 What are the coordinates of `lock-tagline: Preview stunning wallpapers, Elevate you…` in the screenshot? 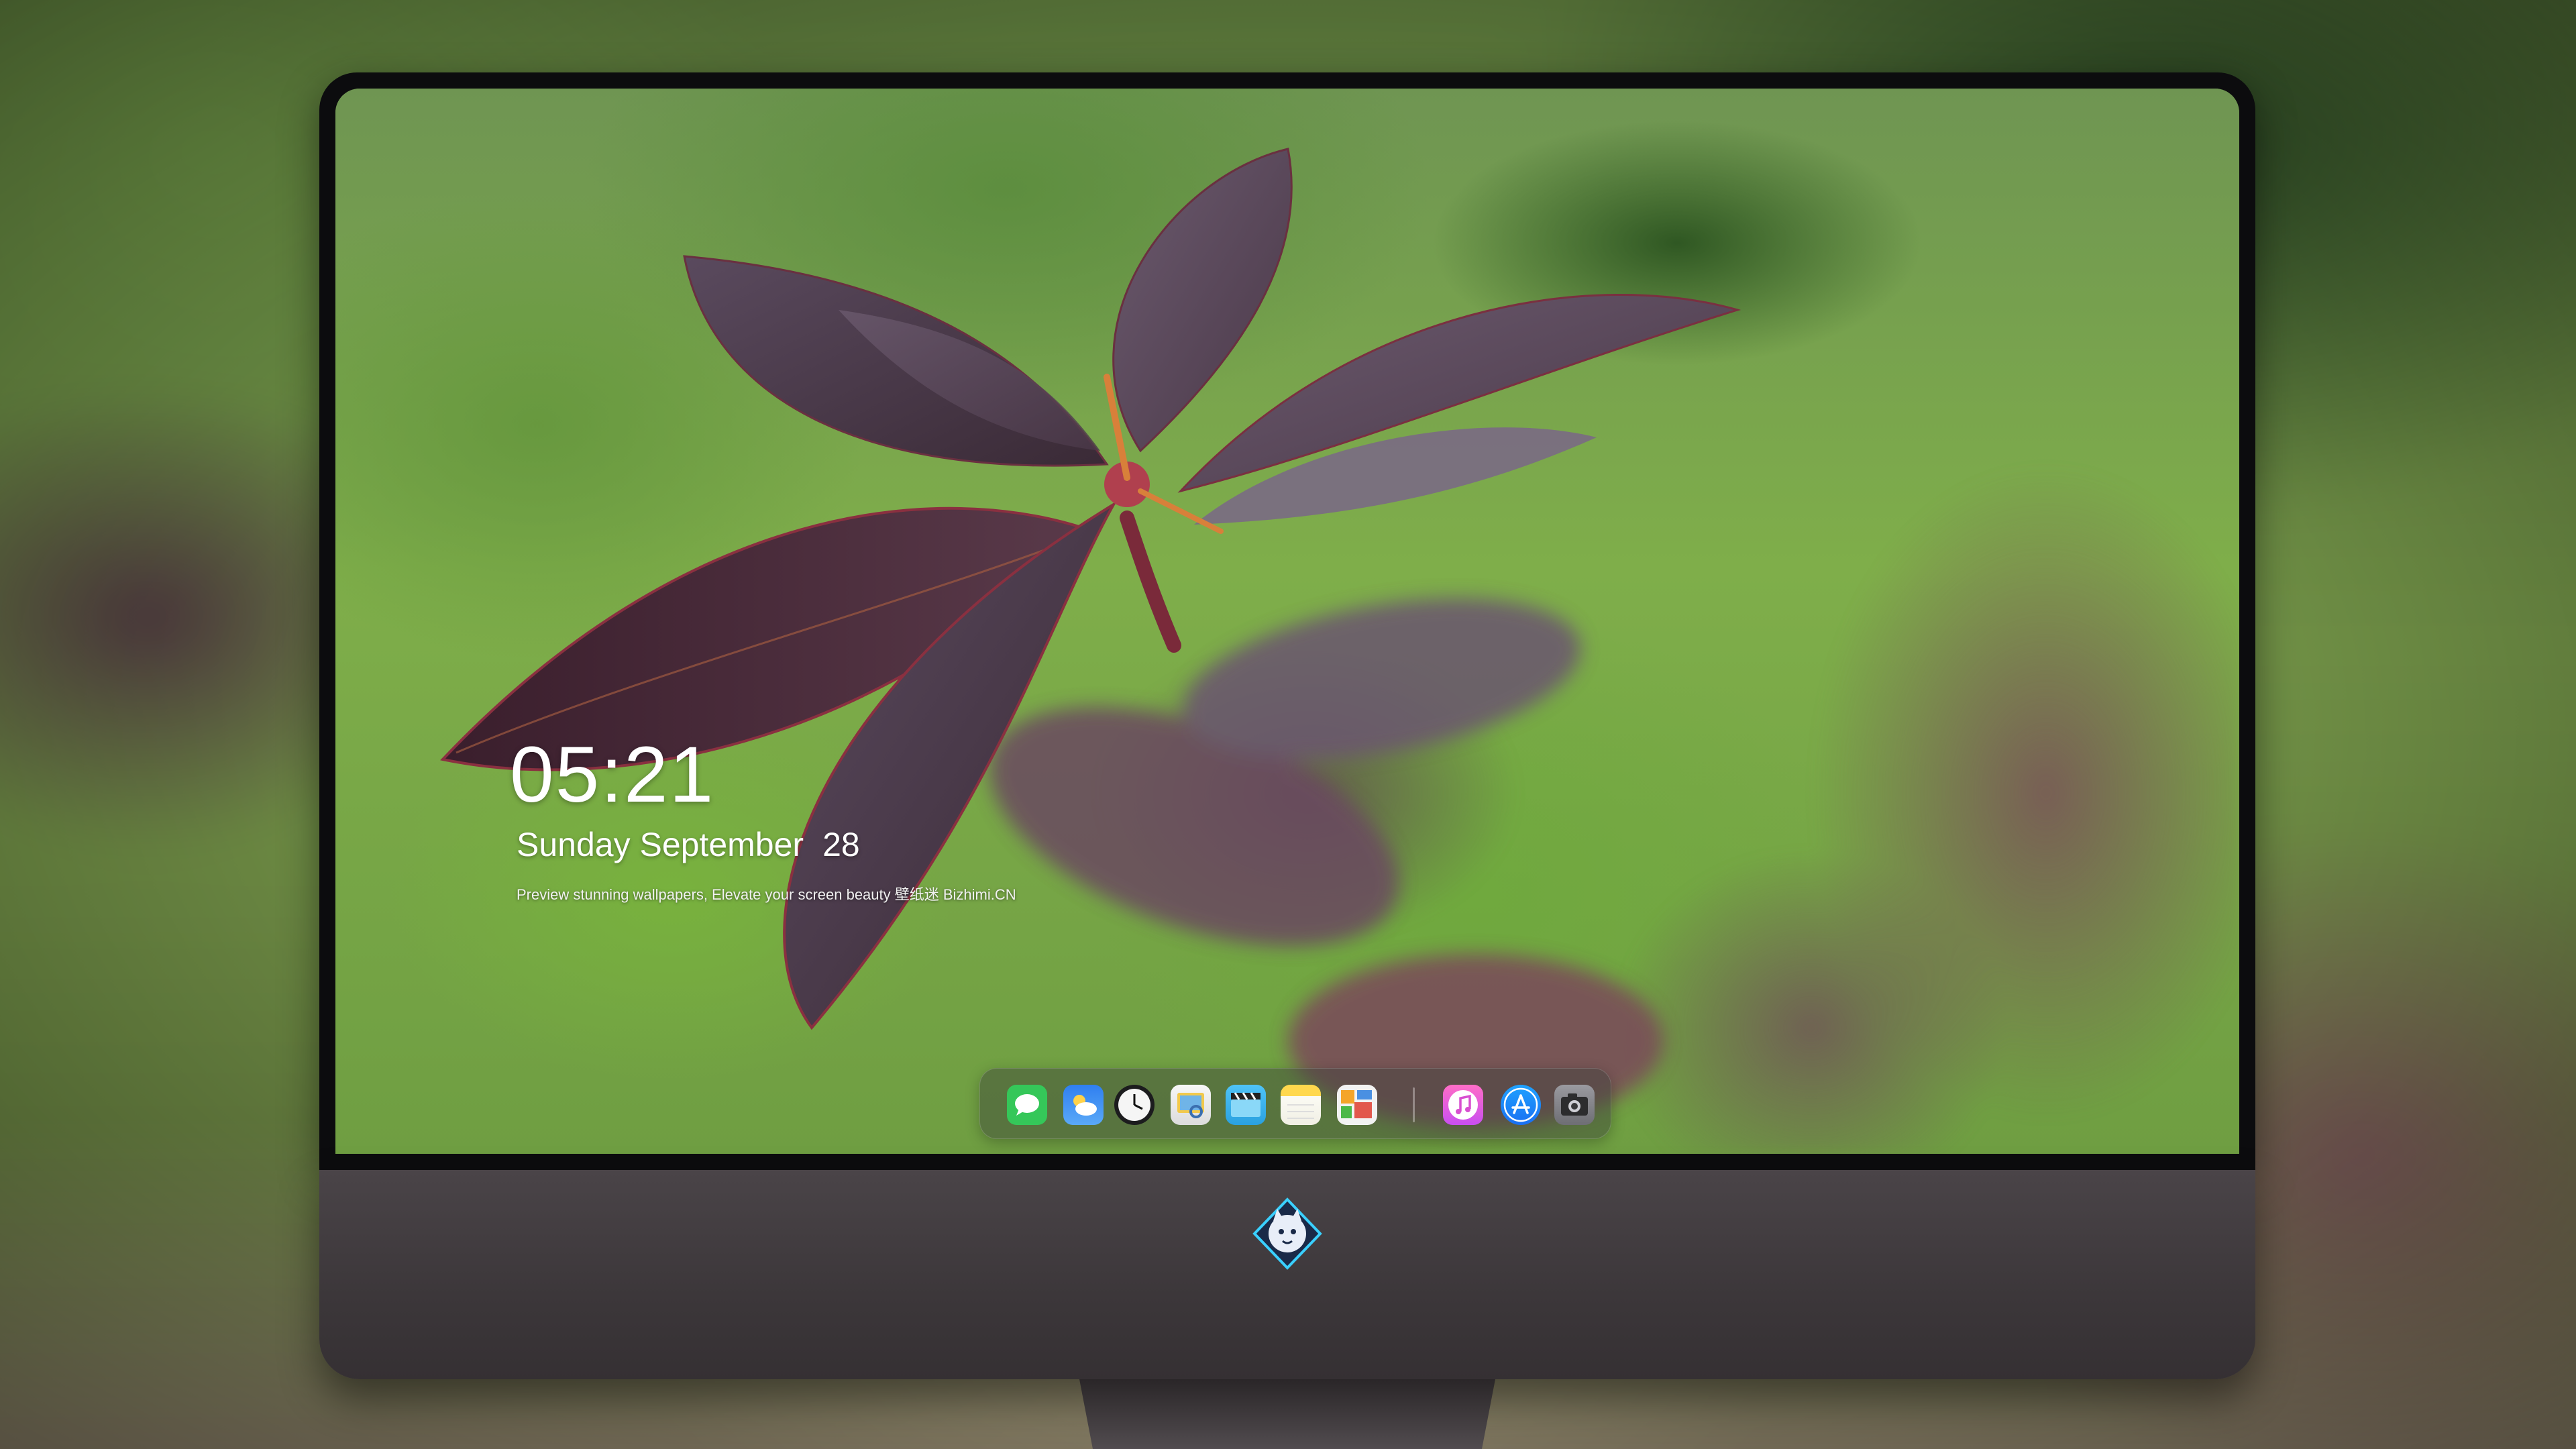 It's located at (766, 894).